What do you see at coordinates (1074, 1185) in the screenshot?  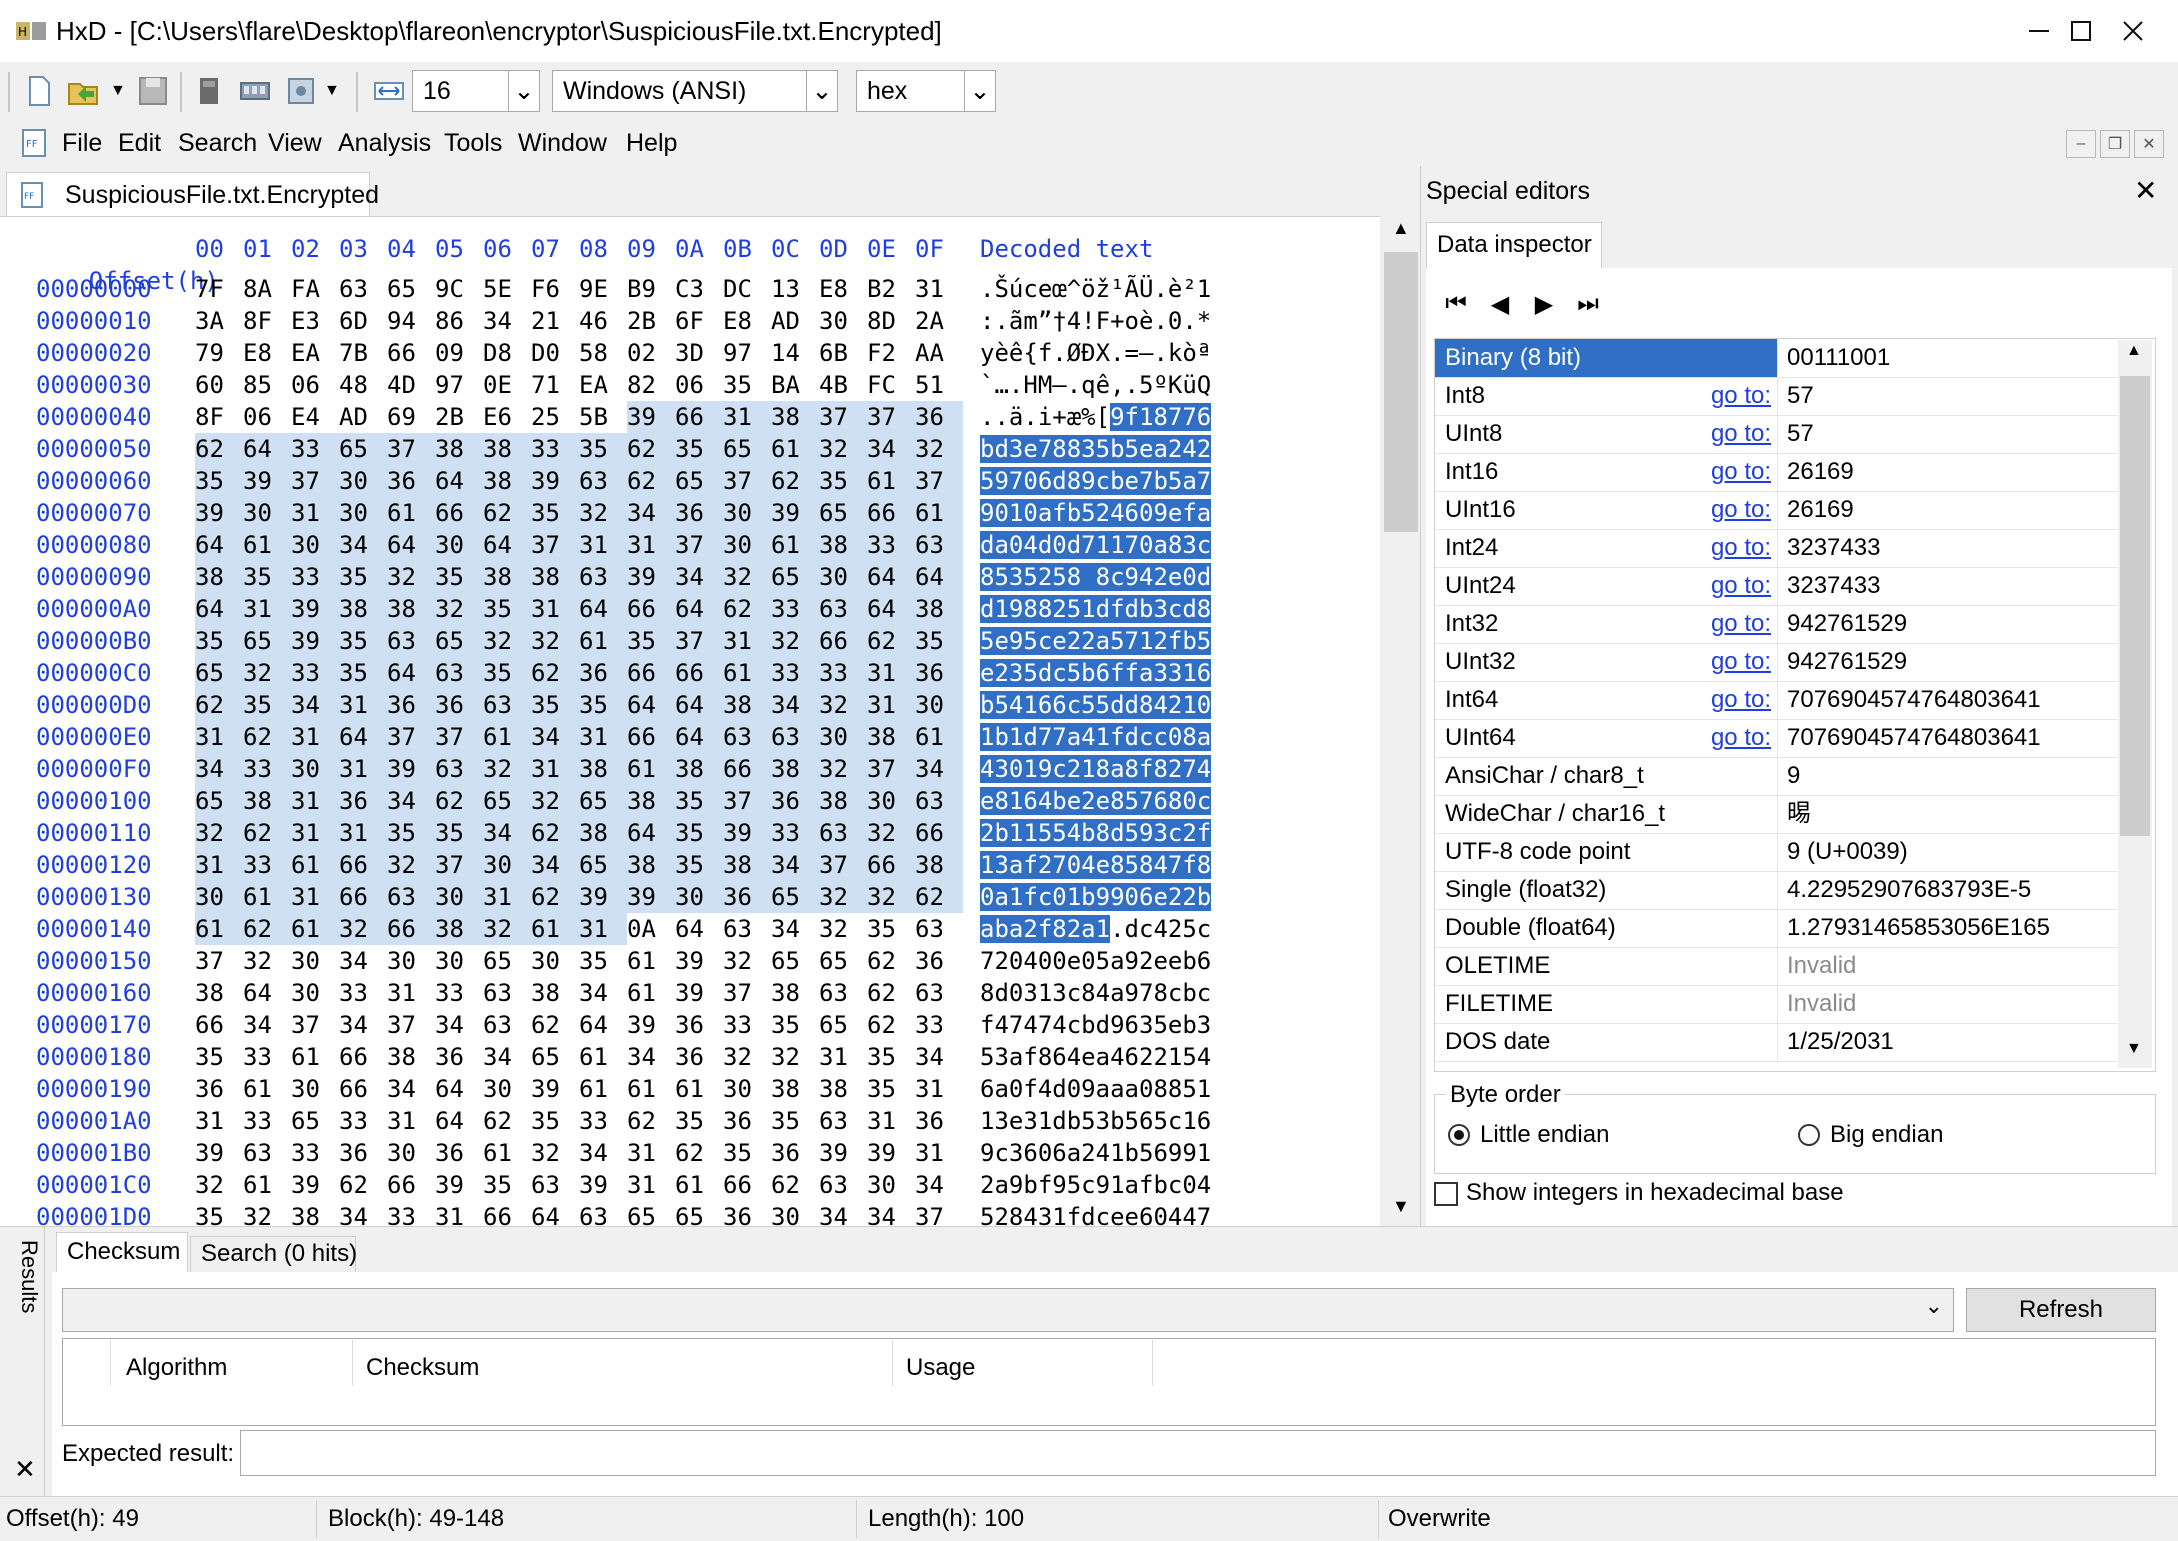 I see `decoded-char: 5` at bounding box center [1074, 1185].